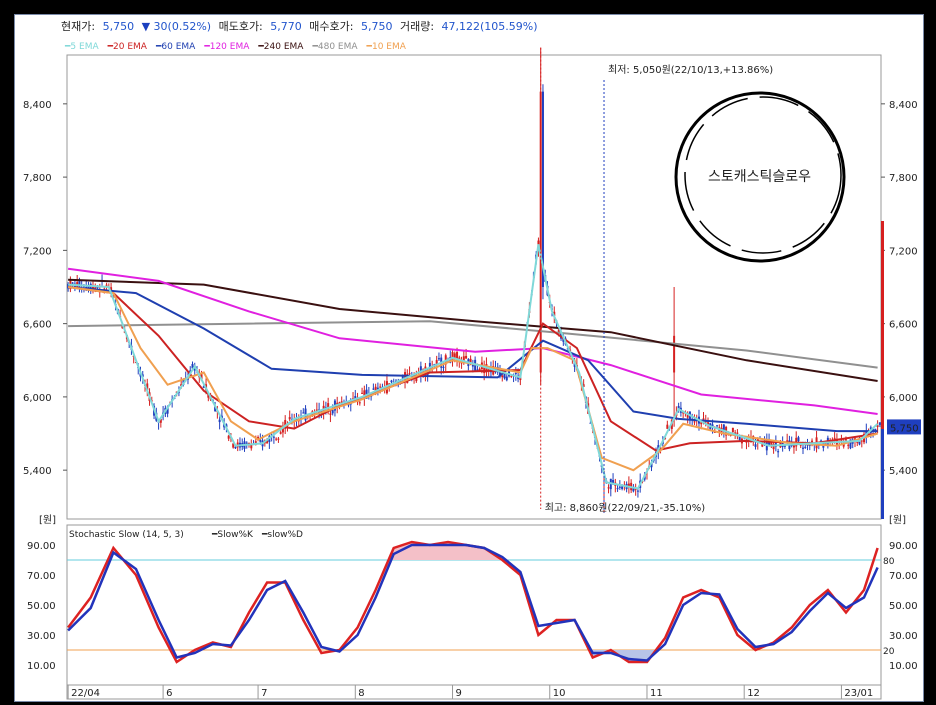 The width and height of the screenshot is (936, 705). Describe the element at coordinates (904, 428) in the screenshot. I see `current-price-tag-text: 5,750` at that location.